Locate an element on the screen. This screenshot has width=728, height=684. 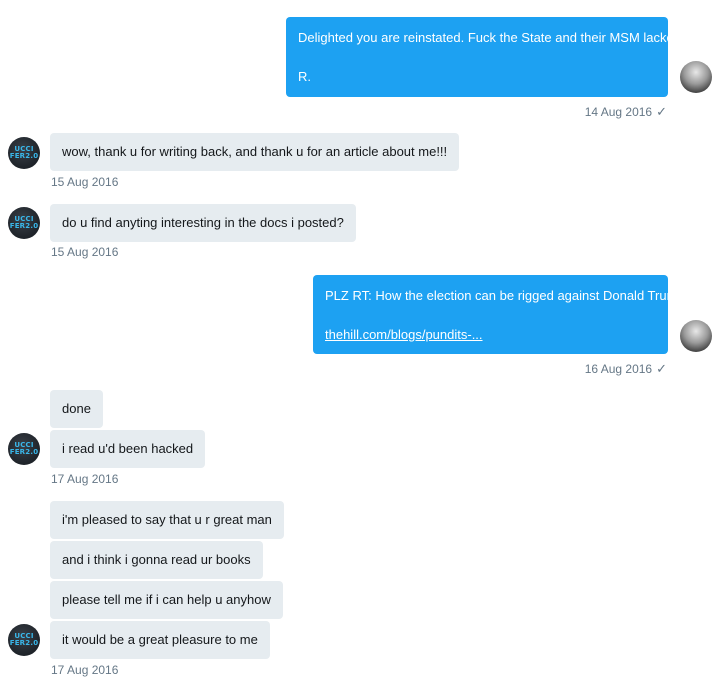
message-text: i'm pleased to say that u r great man is located at coordinates (167, 519).